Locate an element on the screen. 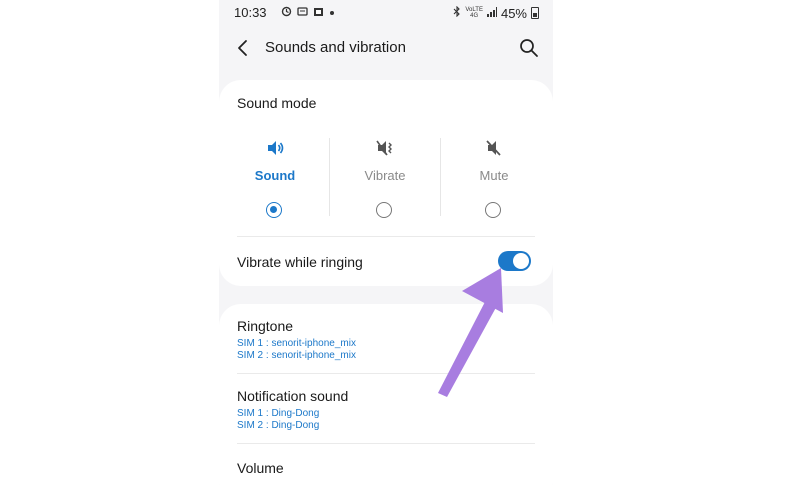 This screenshot has width=806, height=485. sync-icon is located at coordinates (286, 13).